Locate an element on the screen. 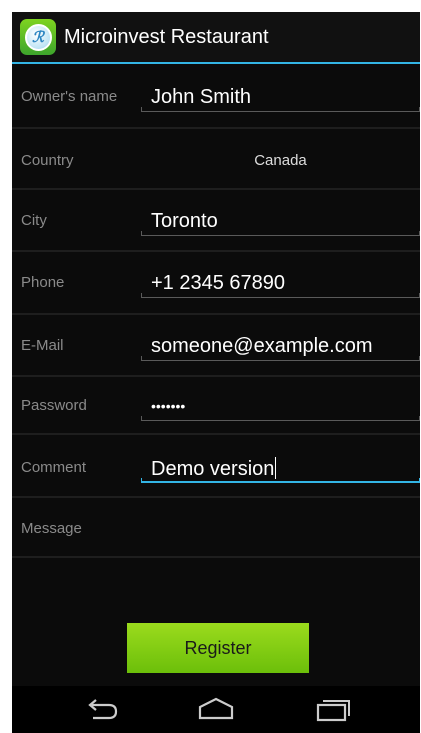  country-label: Country is located at coordinates (47, 160).